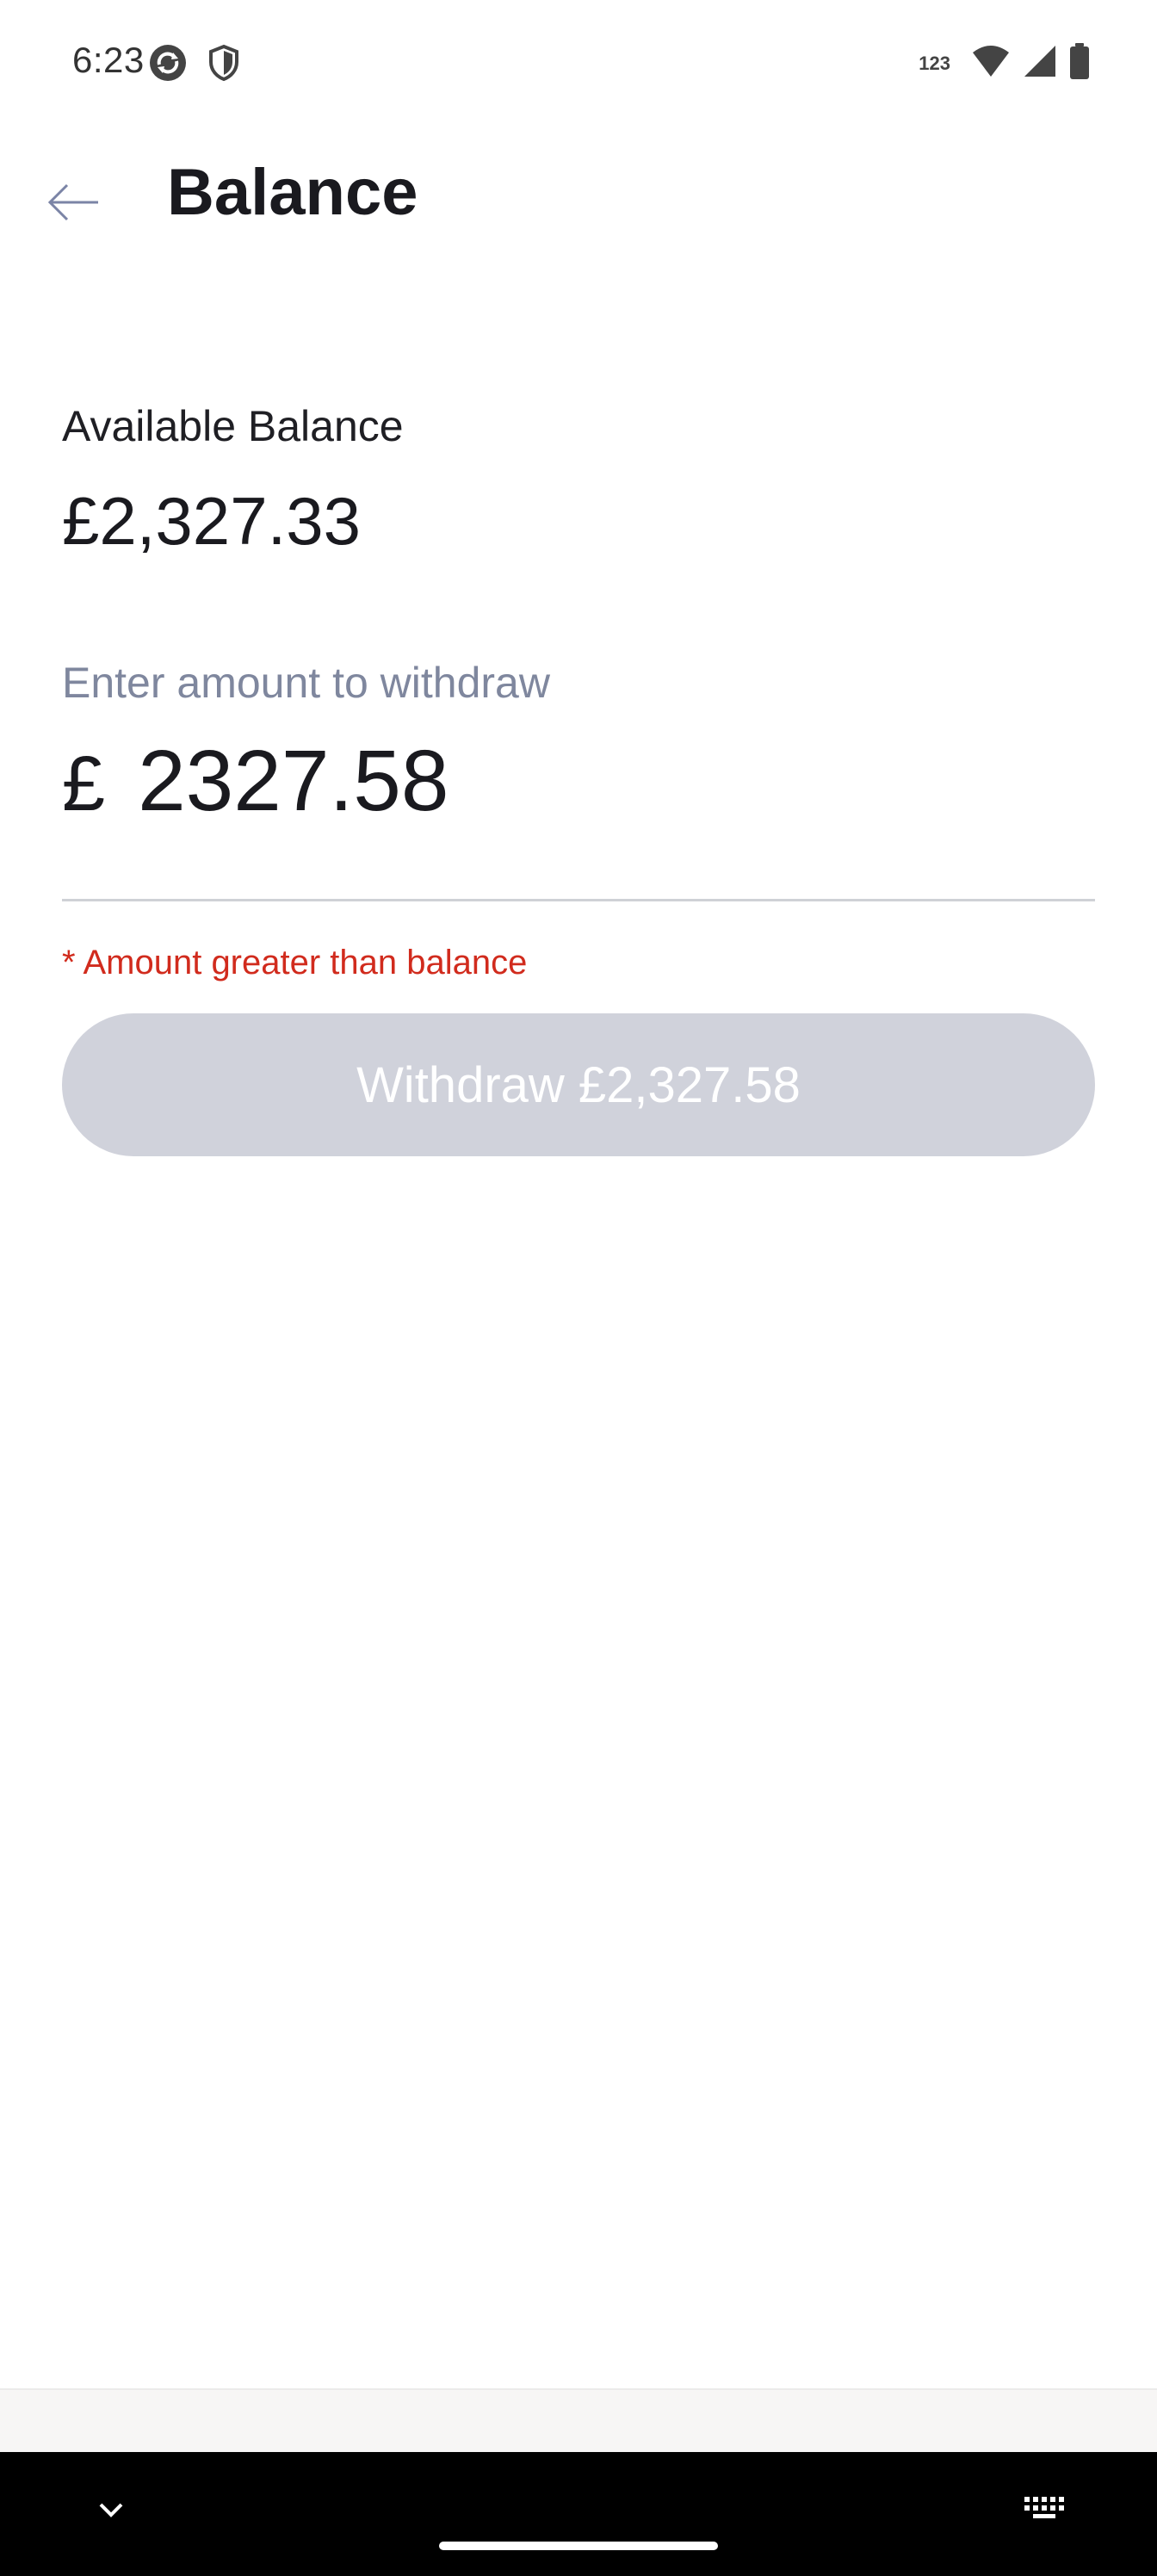  I want to click on amount-field-underline, so click(579, 900).